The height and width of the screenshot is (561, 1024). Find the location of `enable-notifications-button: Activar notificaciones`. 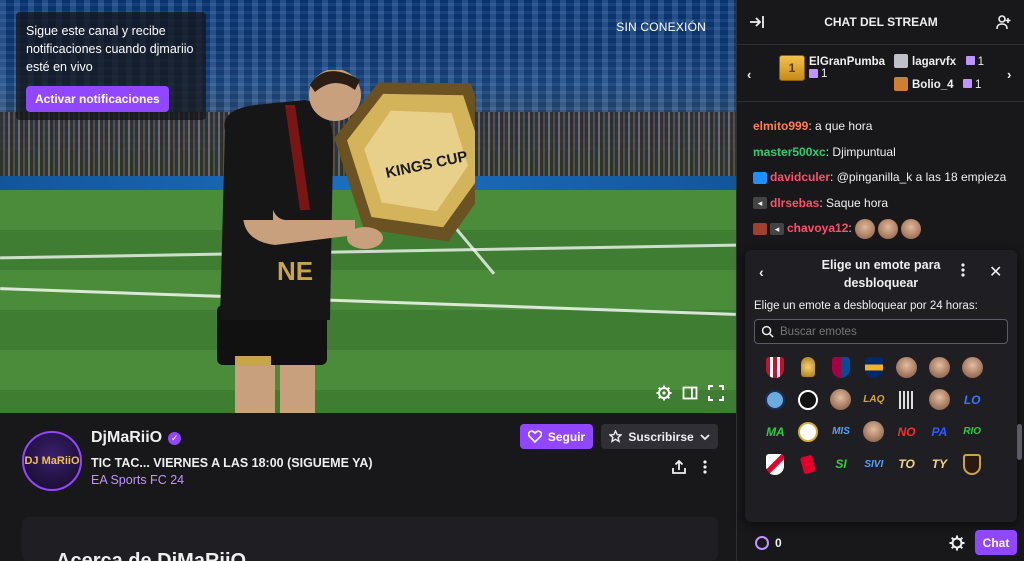

enable-notifications-button: Activar notificaciones is located at coordinates (97, 99).